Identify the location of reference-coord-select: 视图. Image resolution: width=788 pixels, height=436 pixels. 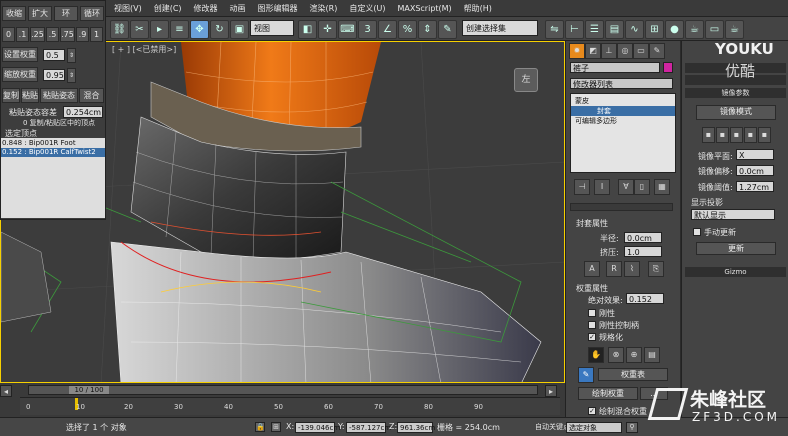
(272, 28).